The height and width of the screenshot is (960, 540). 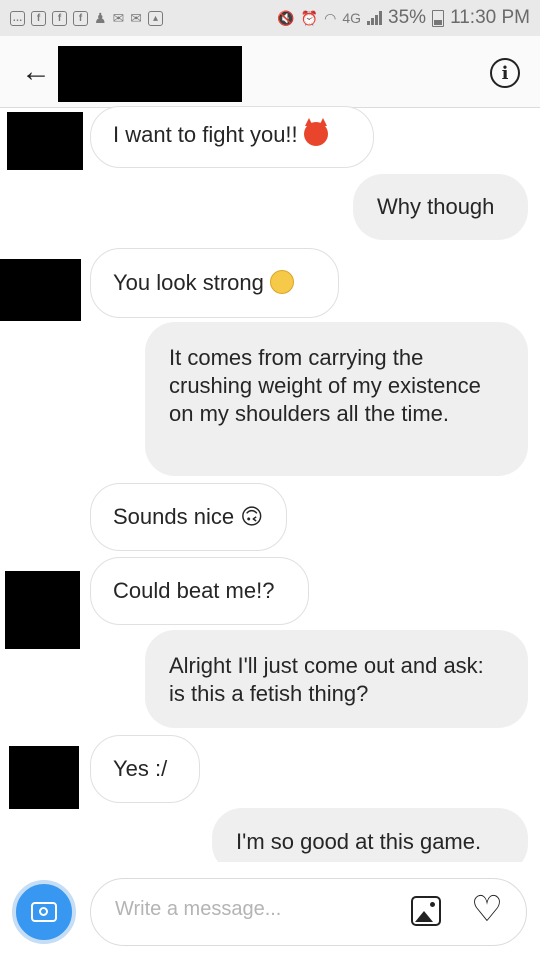 What do you see at coordinates (315, 132) in the screenshot?
I see `angry-devil-emoji` at bounding box center [315, 132].